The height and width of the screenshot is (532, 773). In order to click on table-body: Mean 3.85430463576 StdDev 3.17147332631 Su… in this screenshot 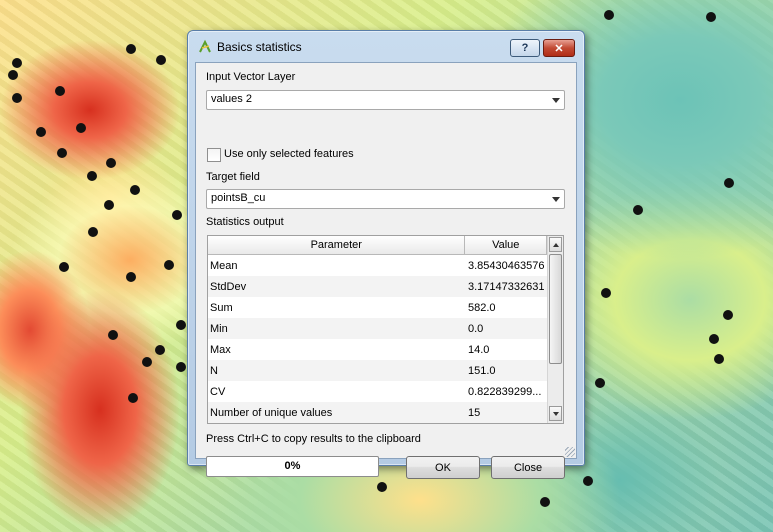, I will do `click(377, 339)`.